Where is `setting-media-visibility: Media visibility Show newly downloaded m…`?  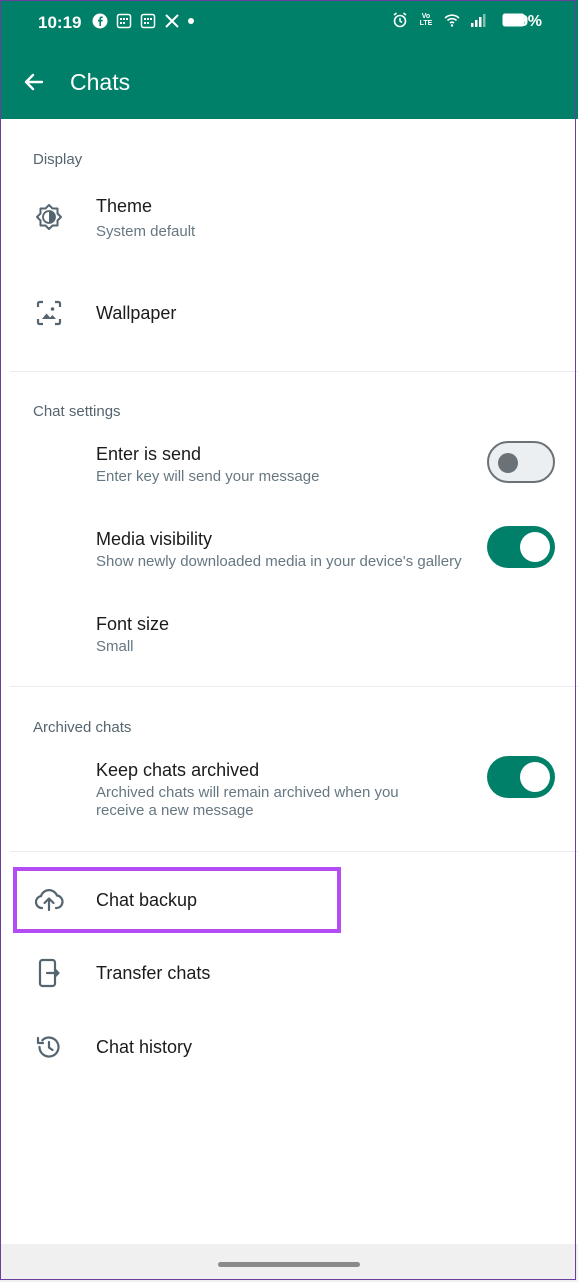
setting-media-visibility: Media visibility Show newly downloaded m… is located at coordinates (289, 549).